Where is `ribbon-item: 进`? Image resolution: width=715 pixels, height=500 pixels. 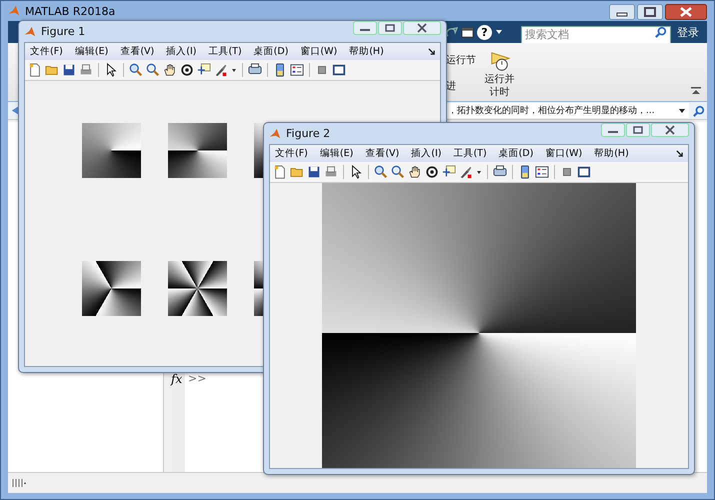 ribbon-item: 进 is located at coordinates (461, 86).